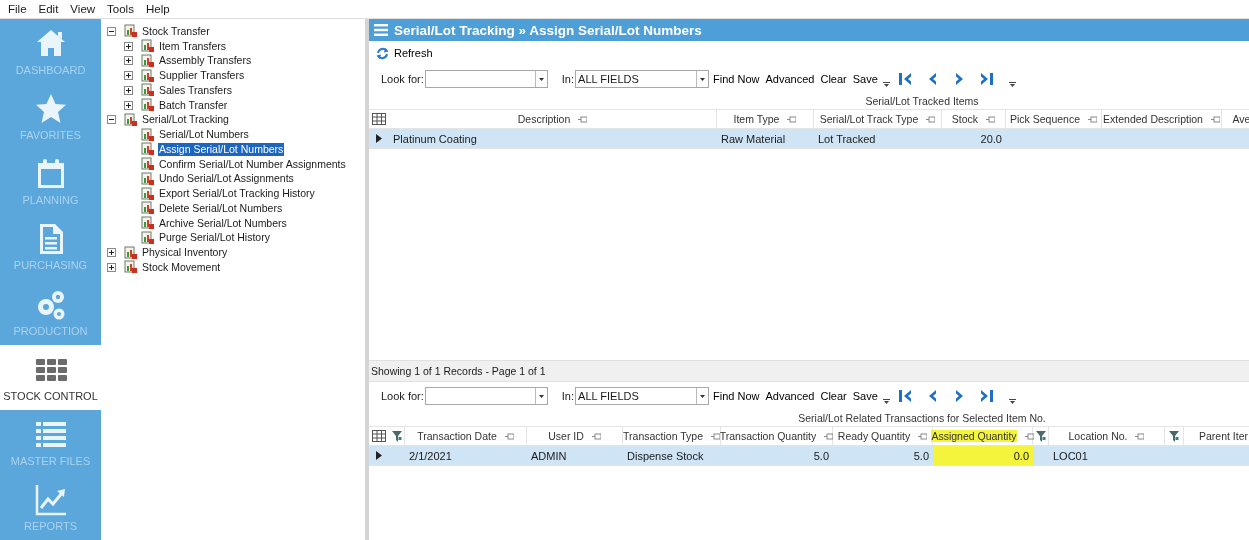  What do you see at coordinates (120, 9) in the screenshot?
I see `menu-item: Tools` at bounding box center [120, 9].